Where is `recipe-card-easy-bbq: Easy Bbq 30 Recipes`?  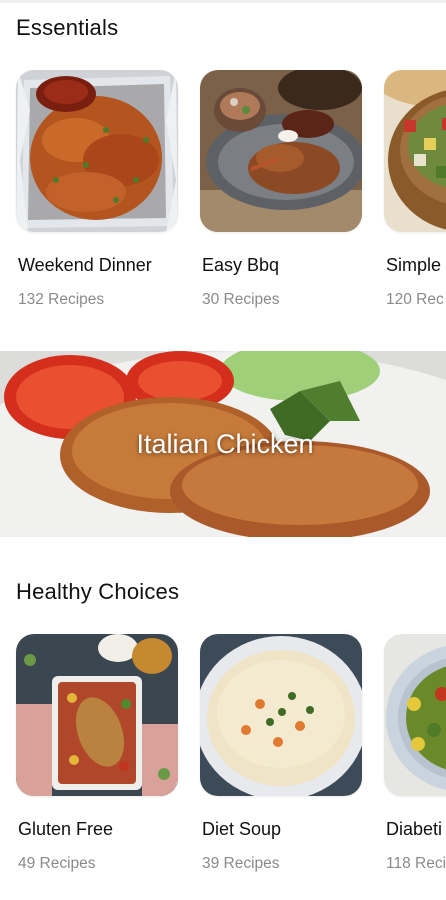 recipe-card-easy-bbq: Easy Bbq 30 Recipes is located at coordinates (281, 200).